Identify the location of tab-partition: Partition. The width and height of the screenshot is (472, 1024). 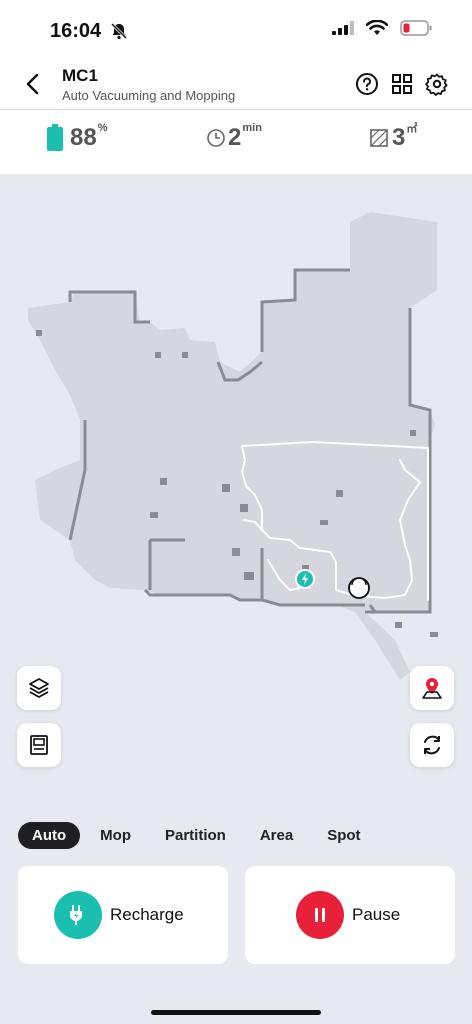
(195, 835).